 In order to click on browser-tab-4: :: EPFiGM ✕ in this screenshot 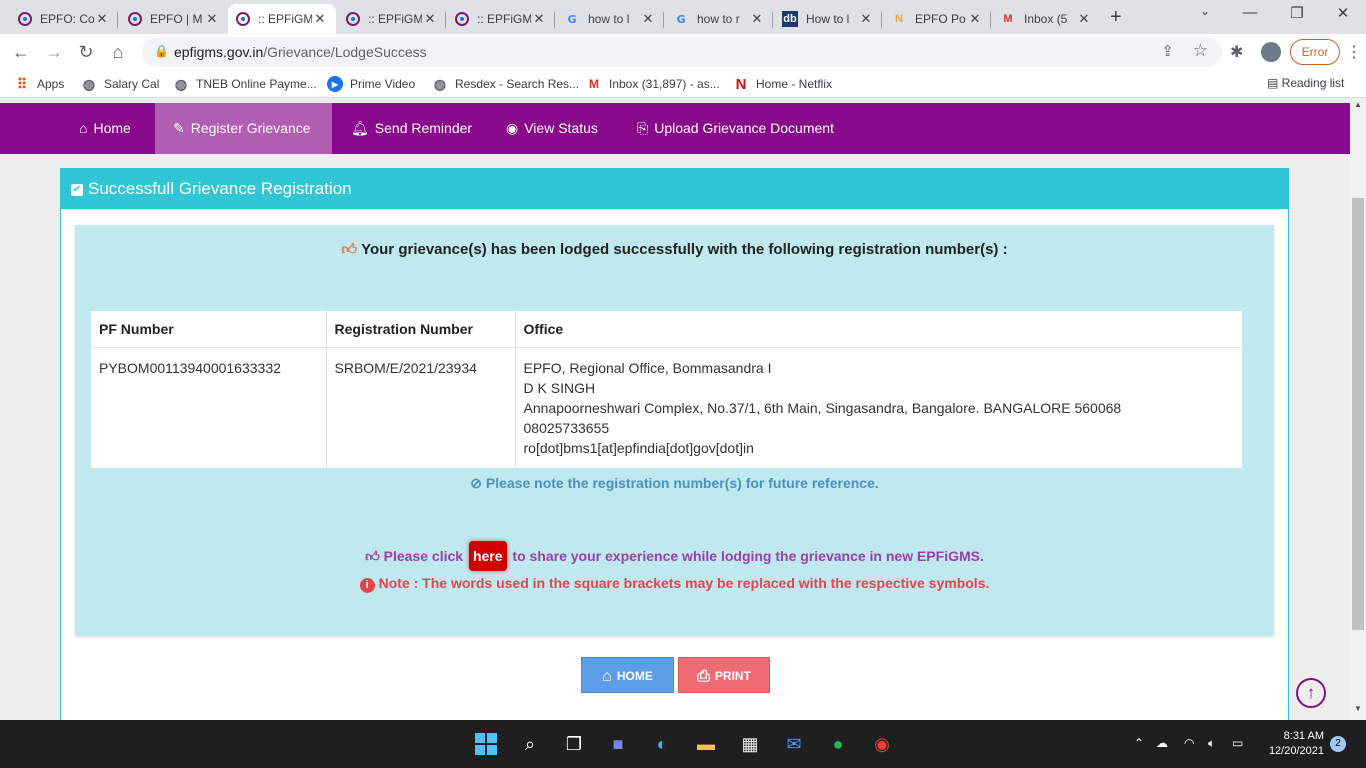, I will do `click(392, 19)`.